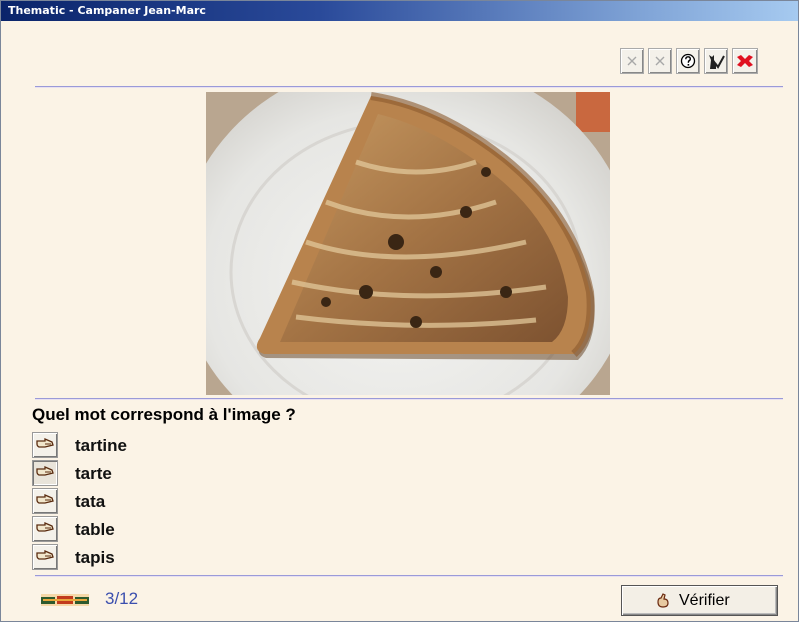  I want to click on answer-button, so click(716, 61).